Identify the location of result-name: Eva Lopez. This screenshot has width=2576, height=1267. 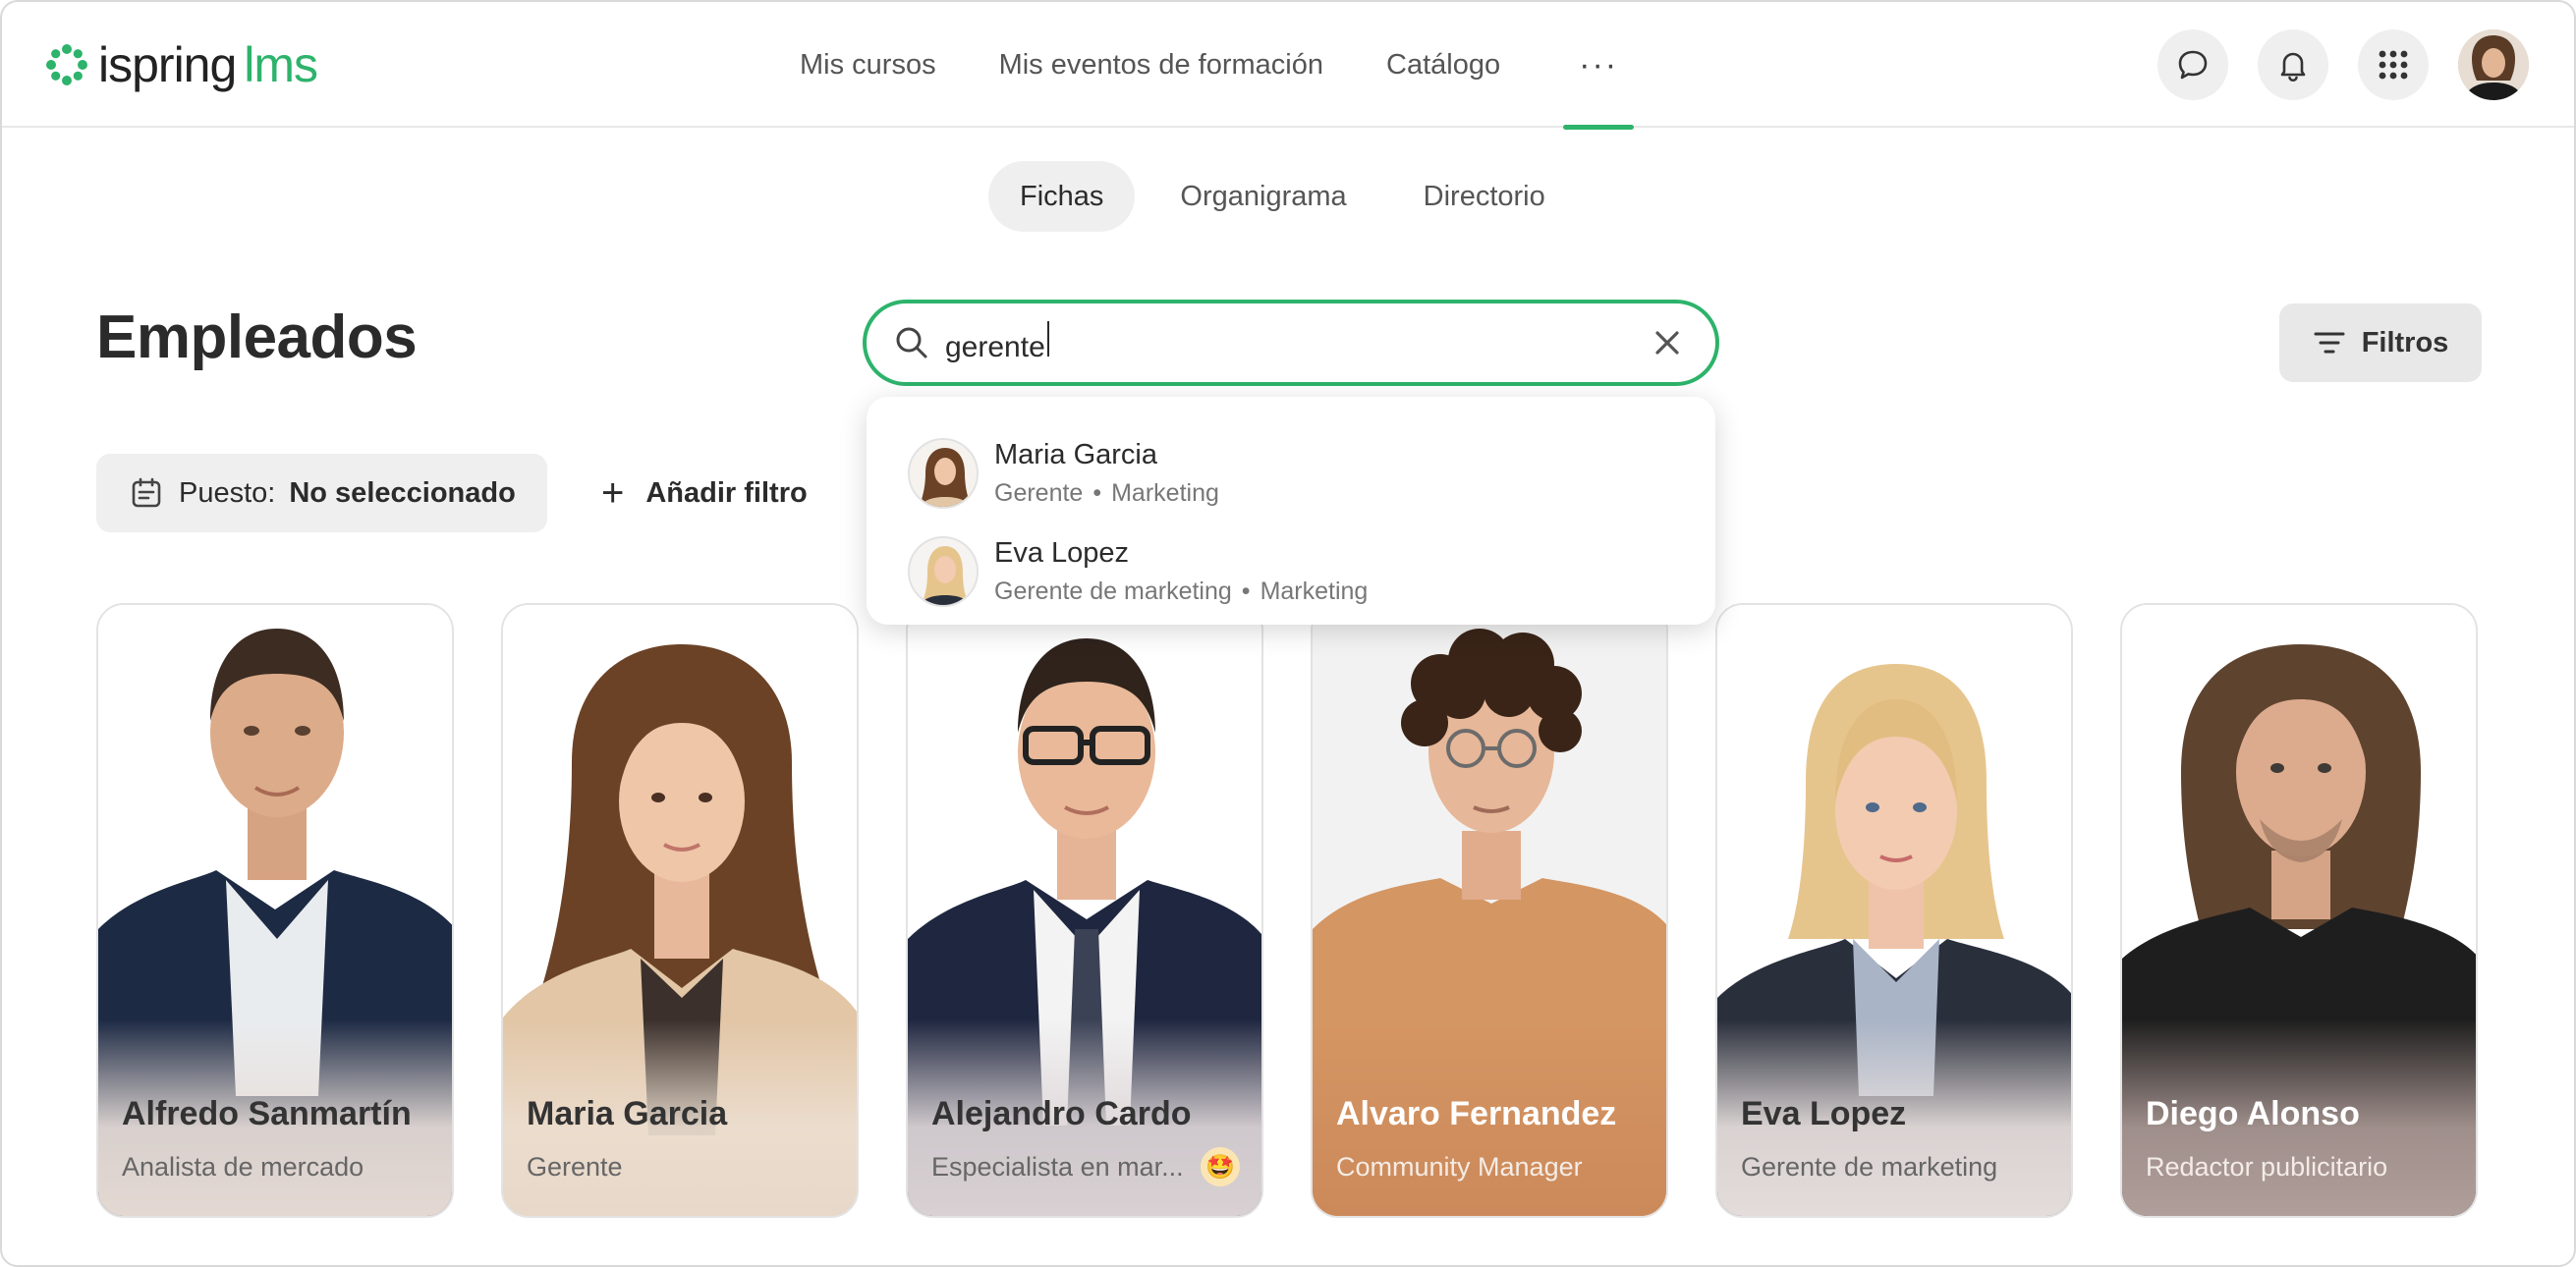
(1062, 553).